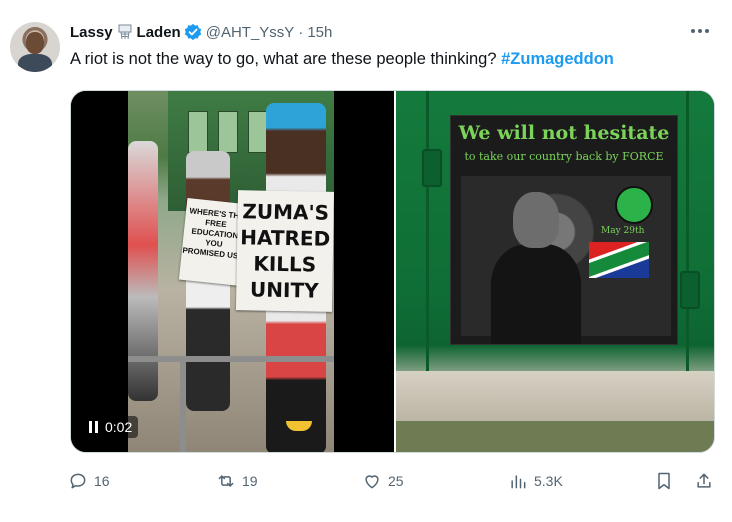 Image resolution: width=732 pixels, height=522 pixels. I want to click on poster-figure-suit, so click(536, 294).